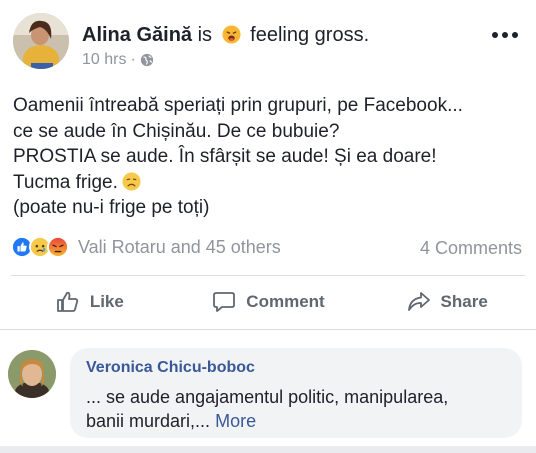 Image resolution: width=536 pixels, height=453 pixels. I want to click on reactions-summary: Vali Rotaru and 45 others, so click(146, 247).